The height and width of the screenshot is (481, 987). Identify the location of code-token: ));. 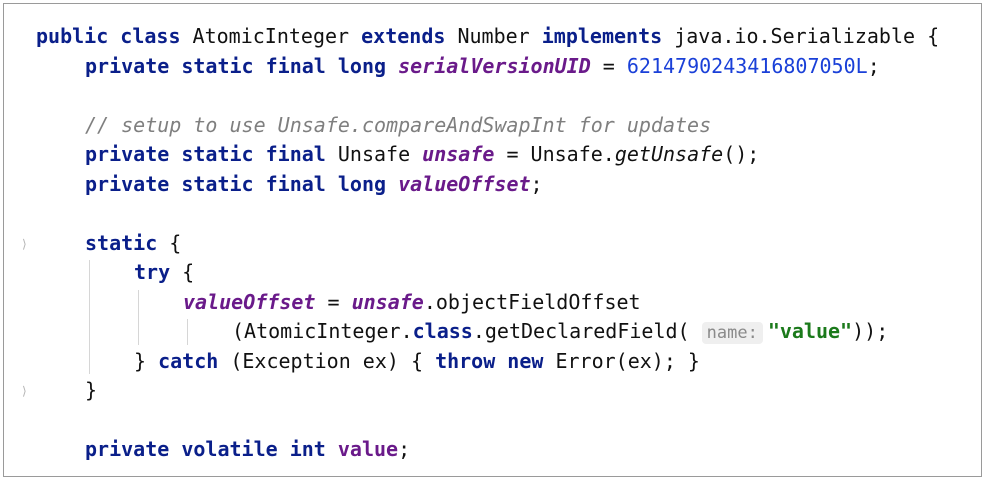
(870, 331).